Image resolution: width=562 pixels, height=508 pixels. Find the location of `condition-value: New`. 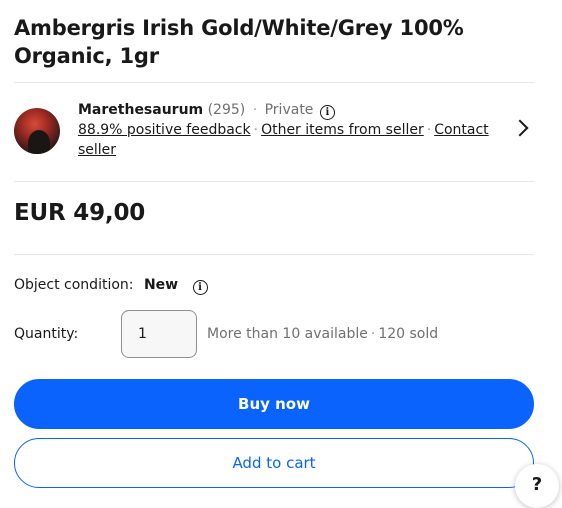

condition-value: New is located at coordinates (161, 285).